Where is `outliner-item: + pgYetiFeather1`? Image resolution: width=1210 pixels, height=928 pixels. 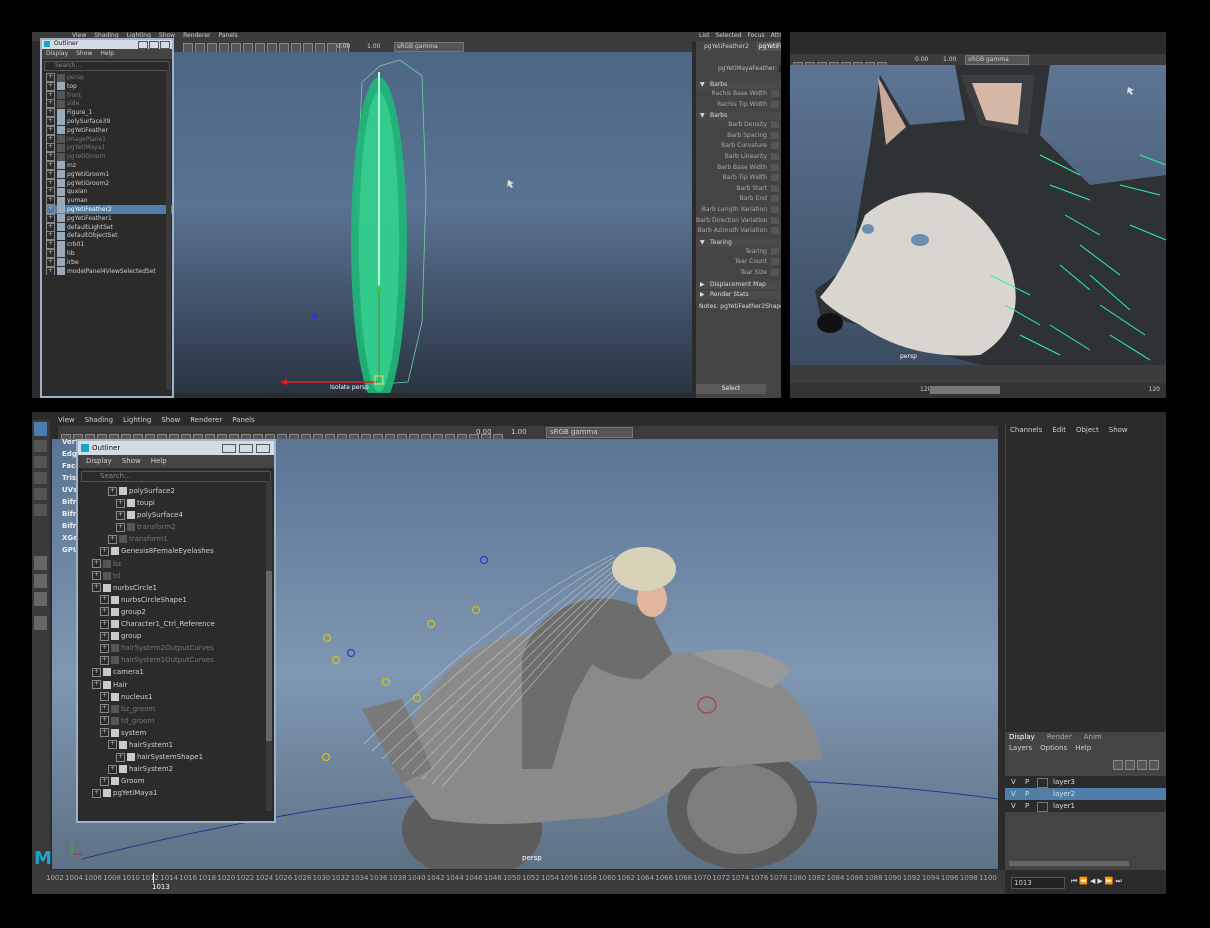
outliner-item: + pgYetiFeather1 is located at coordinates (109, 218).